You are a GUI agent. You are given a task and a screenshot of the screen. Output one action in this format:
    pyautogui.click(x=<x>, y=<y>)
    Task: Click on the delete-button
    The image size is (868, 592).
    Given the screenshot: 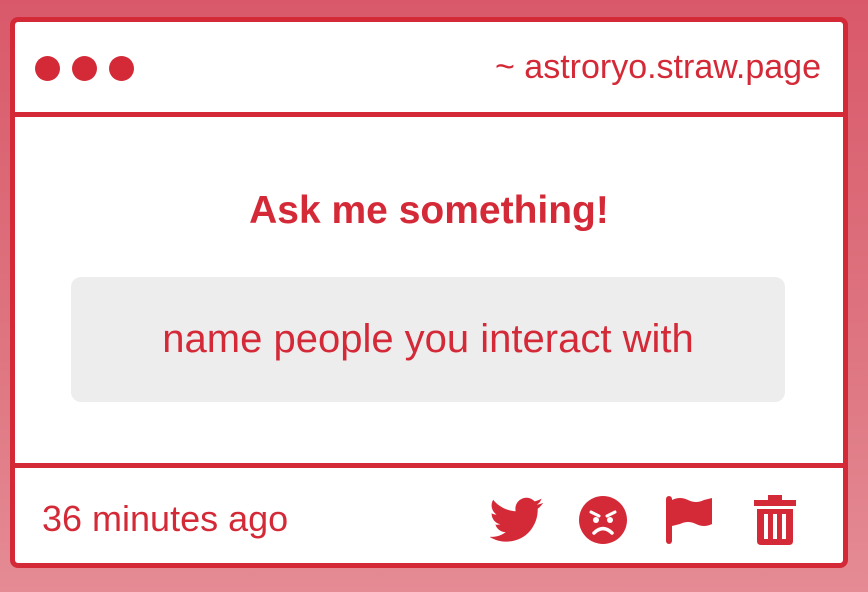 What is the action you would take?
    pyautogui.click(x=775, y=520)
    